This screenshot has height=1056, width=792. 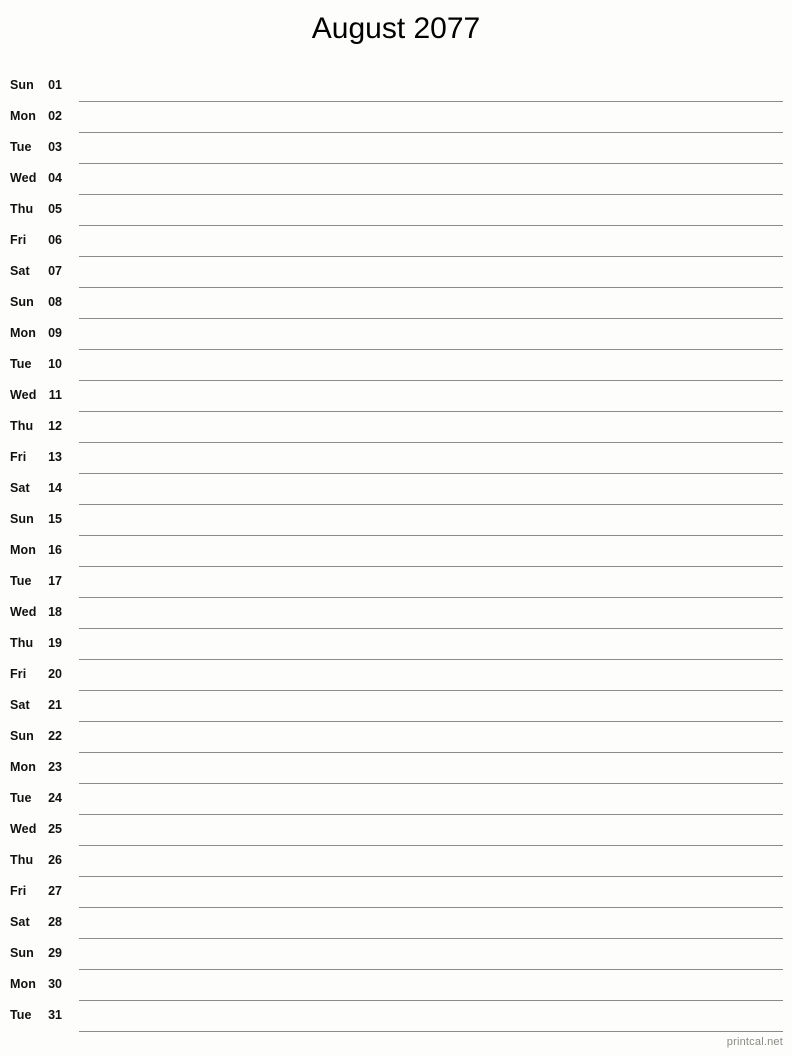 I want to click on calendar-day-row: Thu 05, so click(x=396, y=210).